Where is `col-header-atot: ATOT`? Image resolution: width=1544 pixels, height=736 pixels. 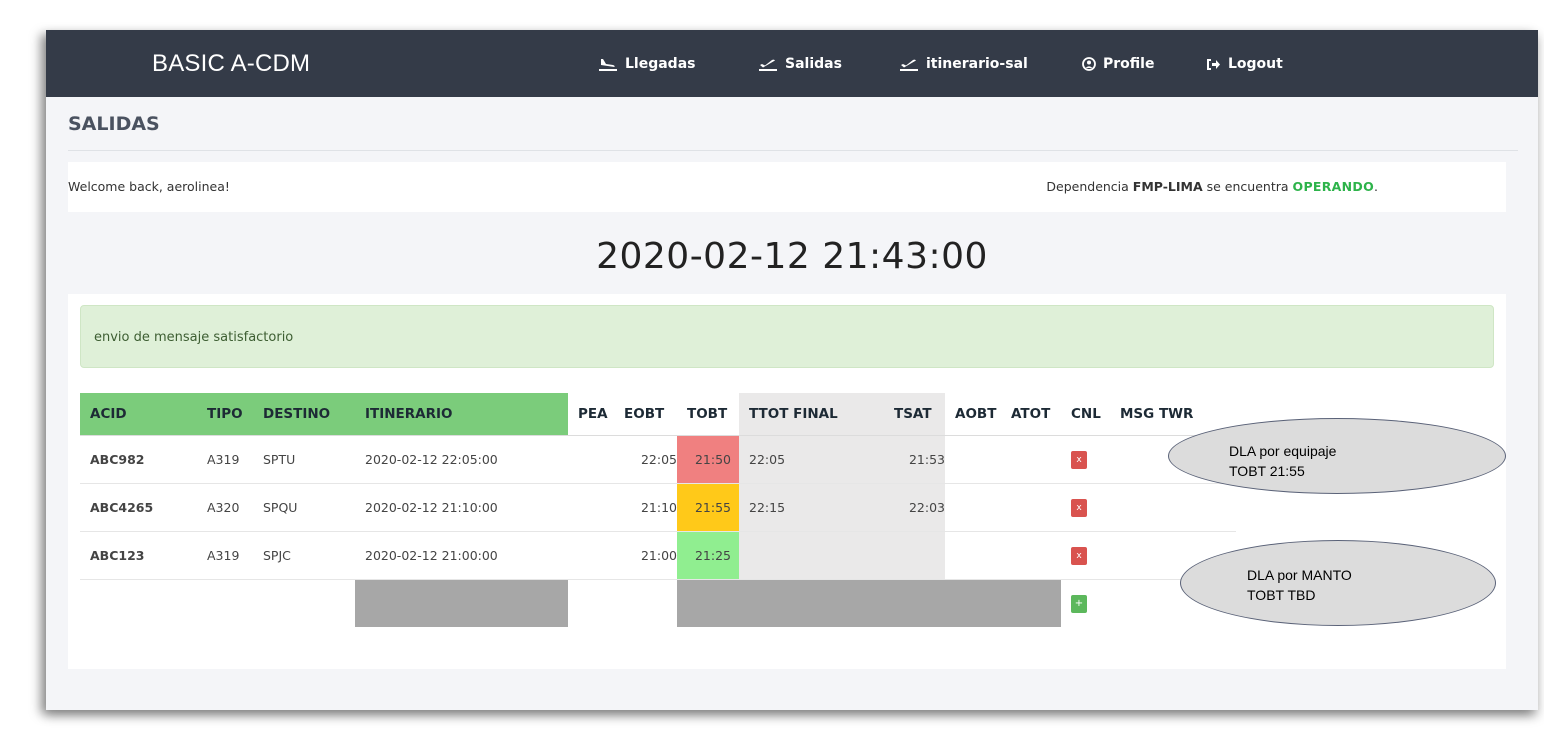
col-header-atot: ATOT is located at coordinates (1031, 414).